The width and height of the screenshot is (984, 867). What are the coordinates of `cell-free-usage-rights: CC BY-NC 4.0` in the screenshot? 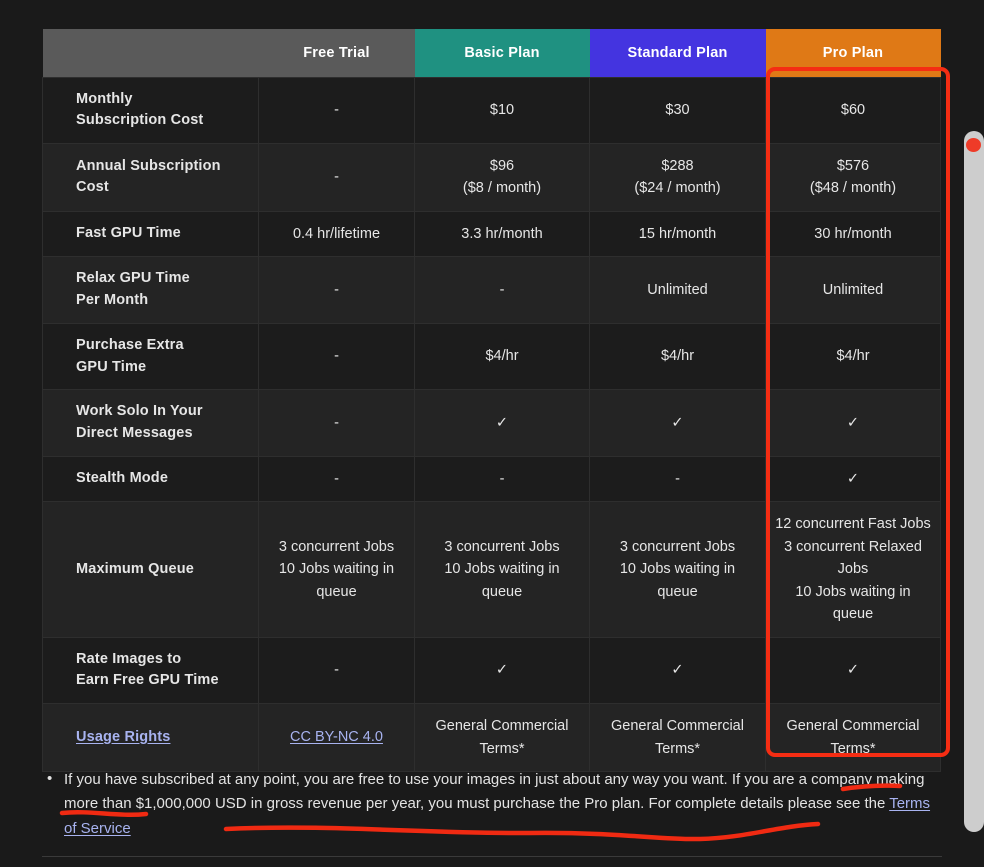 It's located at (336, 738).